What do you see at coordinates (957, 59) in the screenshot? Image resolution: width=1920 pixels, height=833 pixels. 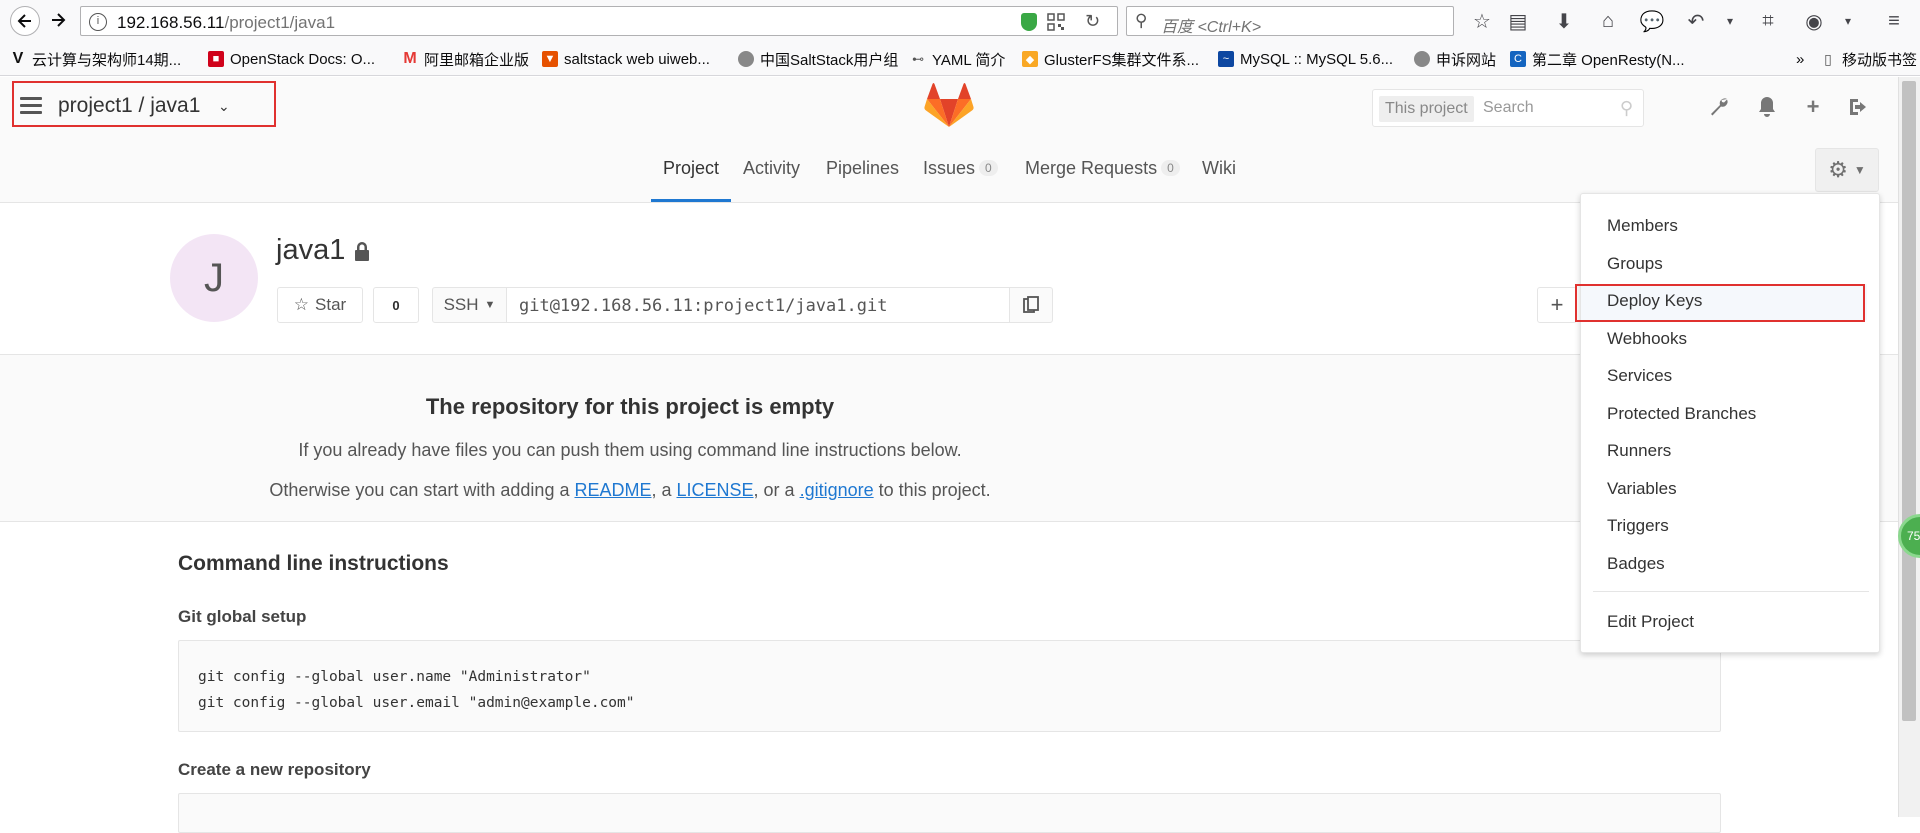 I see `bookmark-item: ⊷ YAML 简介` at bounding box center [957, 59].